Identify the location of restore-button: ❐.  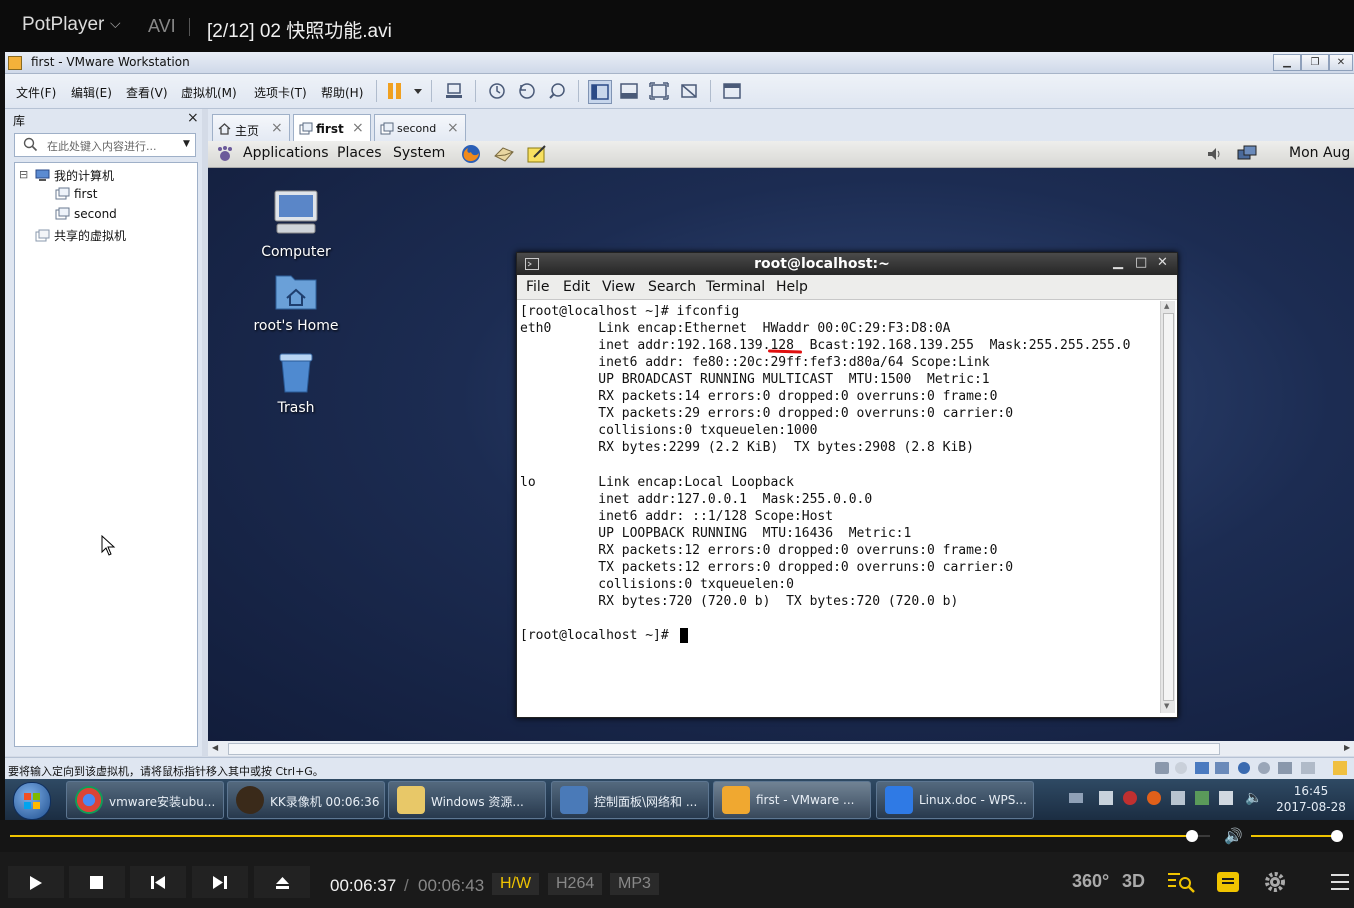
(1315, 62).